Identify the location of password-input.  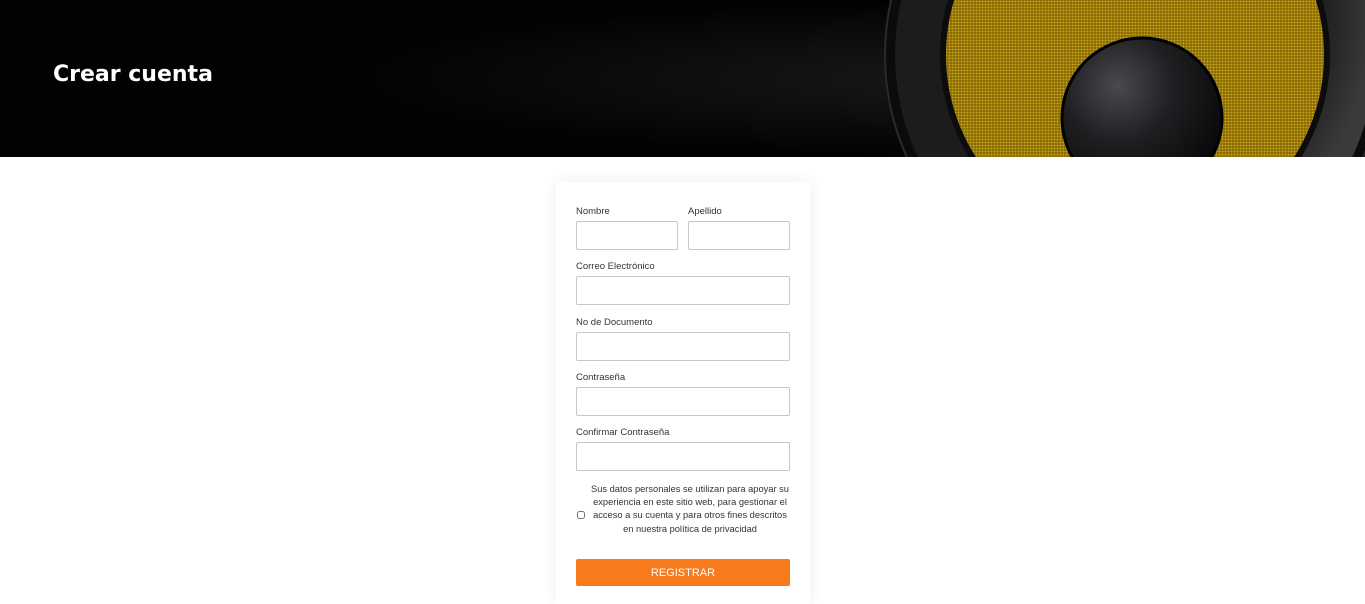
(683, 401).